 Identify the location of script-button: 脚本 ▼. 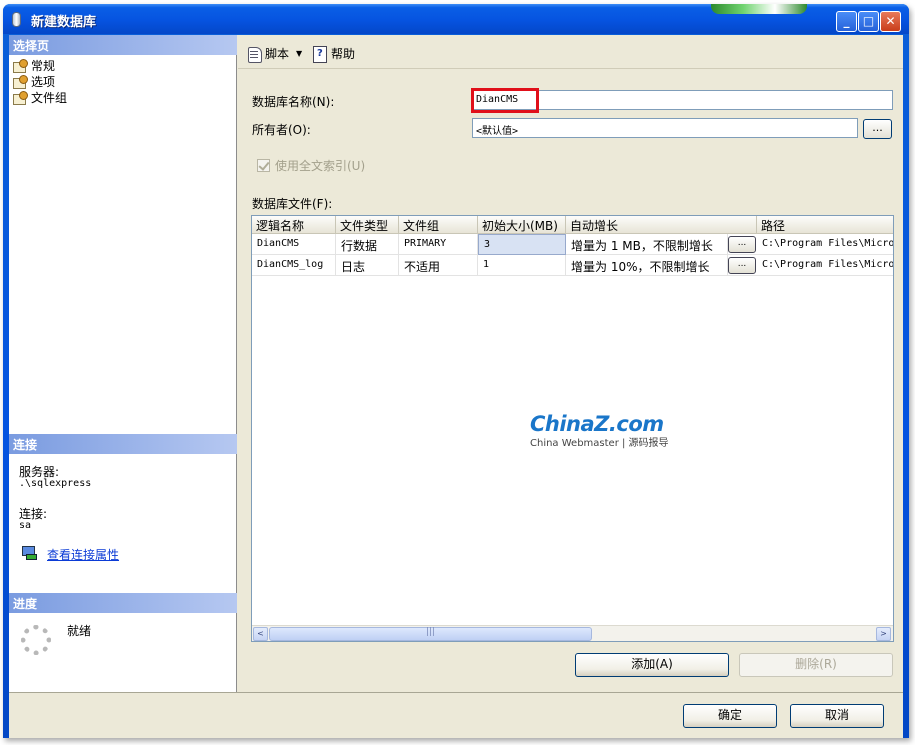
(274, 54).